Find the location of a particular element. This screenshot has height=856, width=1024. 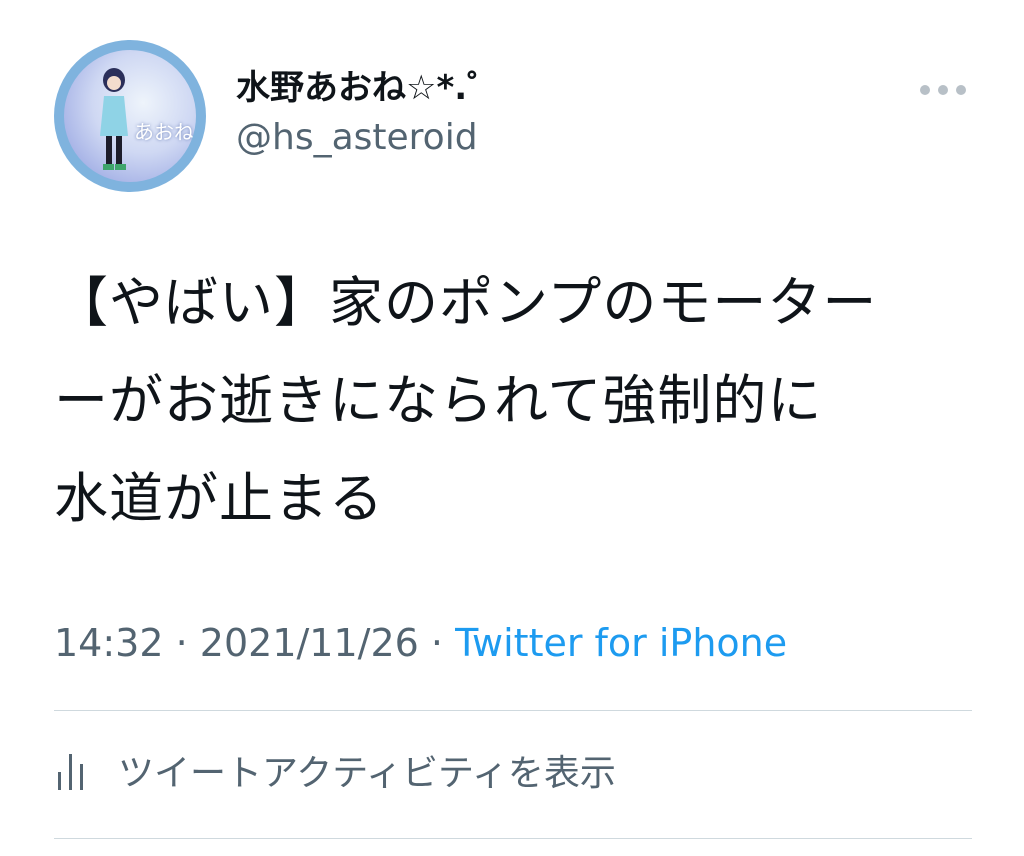

activity-label: ツイートアクティビティを表示 is located at coordinates (367, 773).